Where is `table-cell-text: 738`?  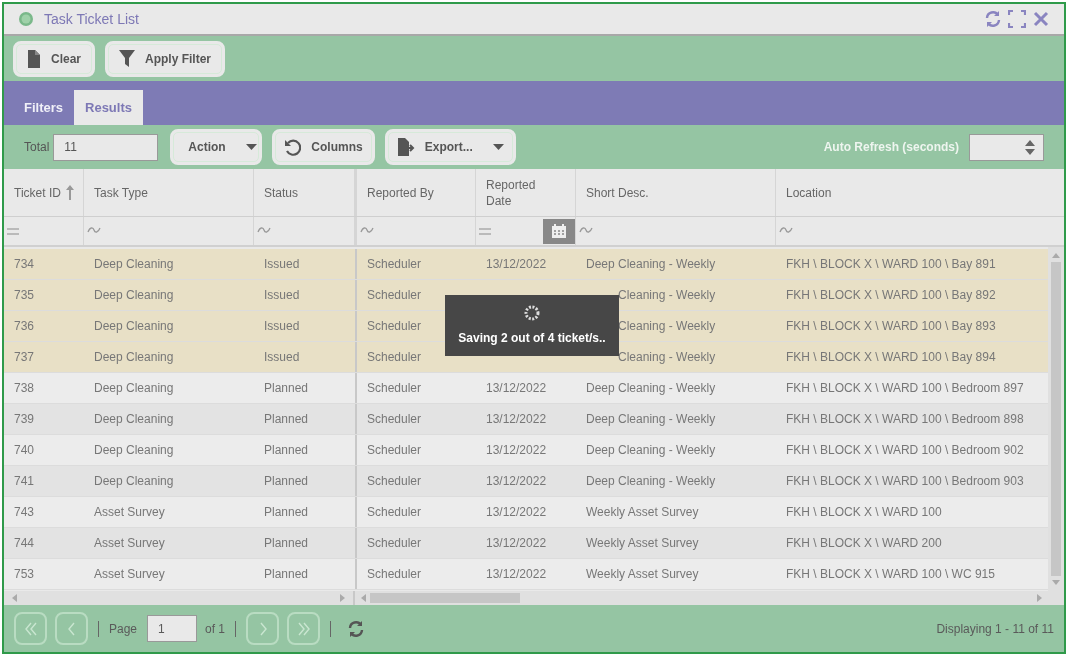
table-cell-text: 738 is located at coordinates (24, 388).